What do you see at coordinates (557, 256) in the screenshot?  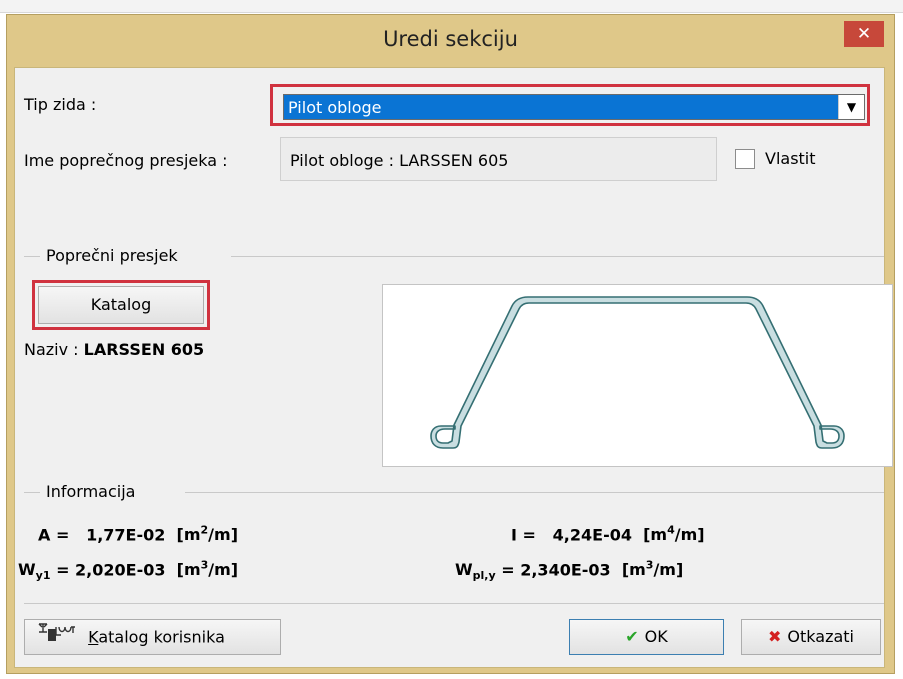 I see `cross-section-group-line-right` at bounding box center [557, 256].